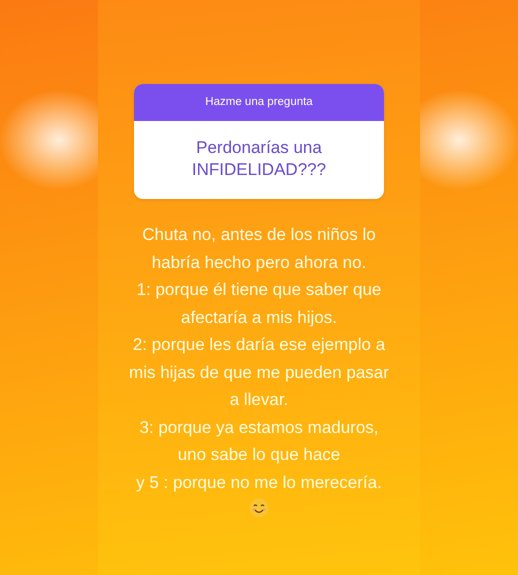 The height and width of the screenshot is (575, 518). What do you see at coordinates (259, 483) in the screenshot?
I see `answer-line: y 5 : porque no me lo merecería.` at bounding box center [259, 483].